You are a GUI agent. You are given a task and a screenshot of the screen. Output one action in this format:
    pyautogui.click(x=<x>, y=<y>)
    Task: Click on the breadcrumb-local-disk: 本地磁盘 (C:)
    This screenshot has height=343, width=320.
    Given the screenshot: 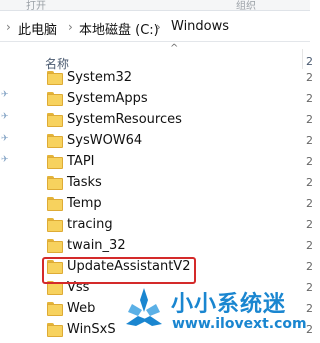 What is the action you would take?
    pyautogui.click(x=119, y=28)
    